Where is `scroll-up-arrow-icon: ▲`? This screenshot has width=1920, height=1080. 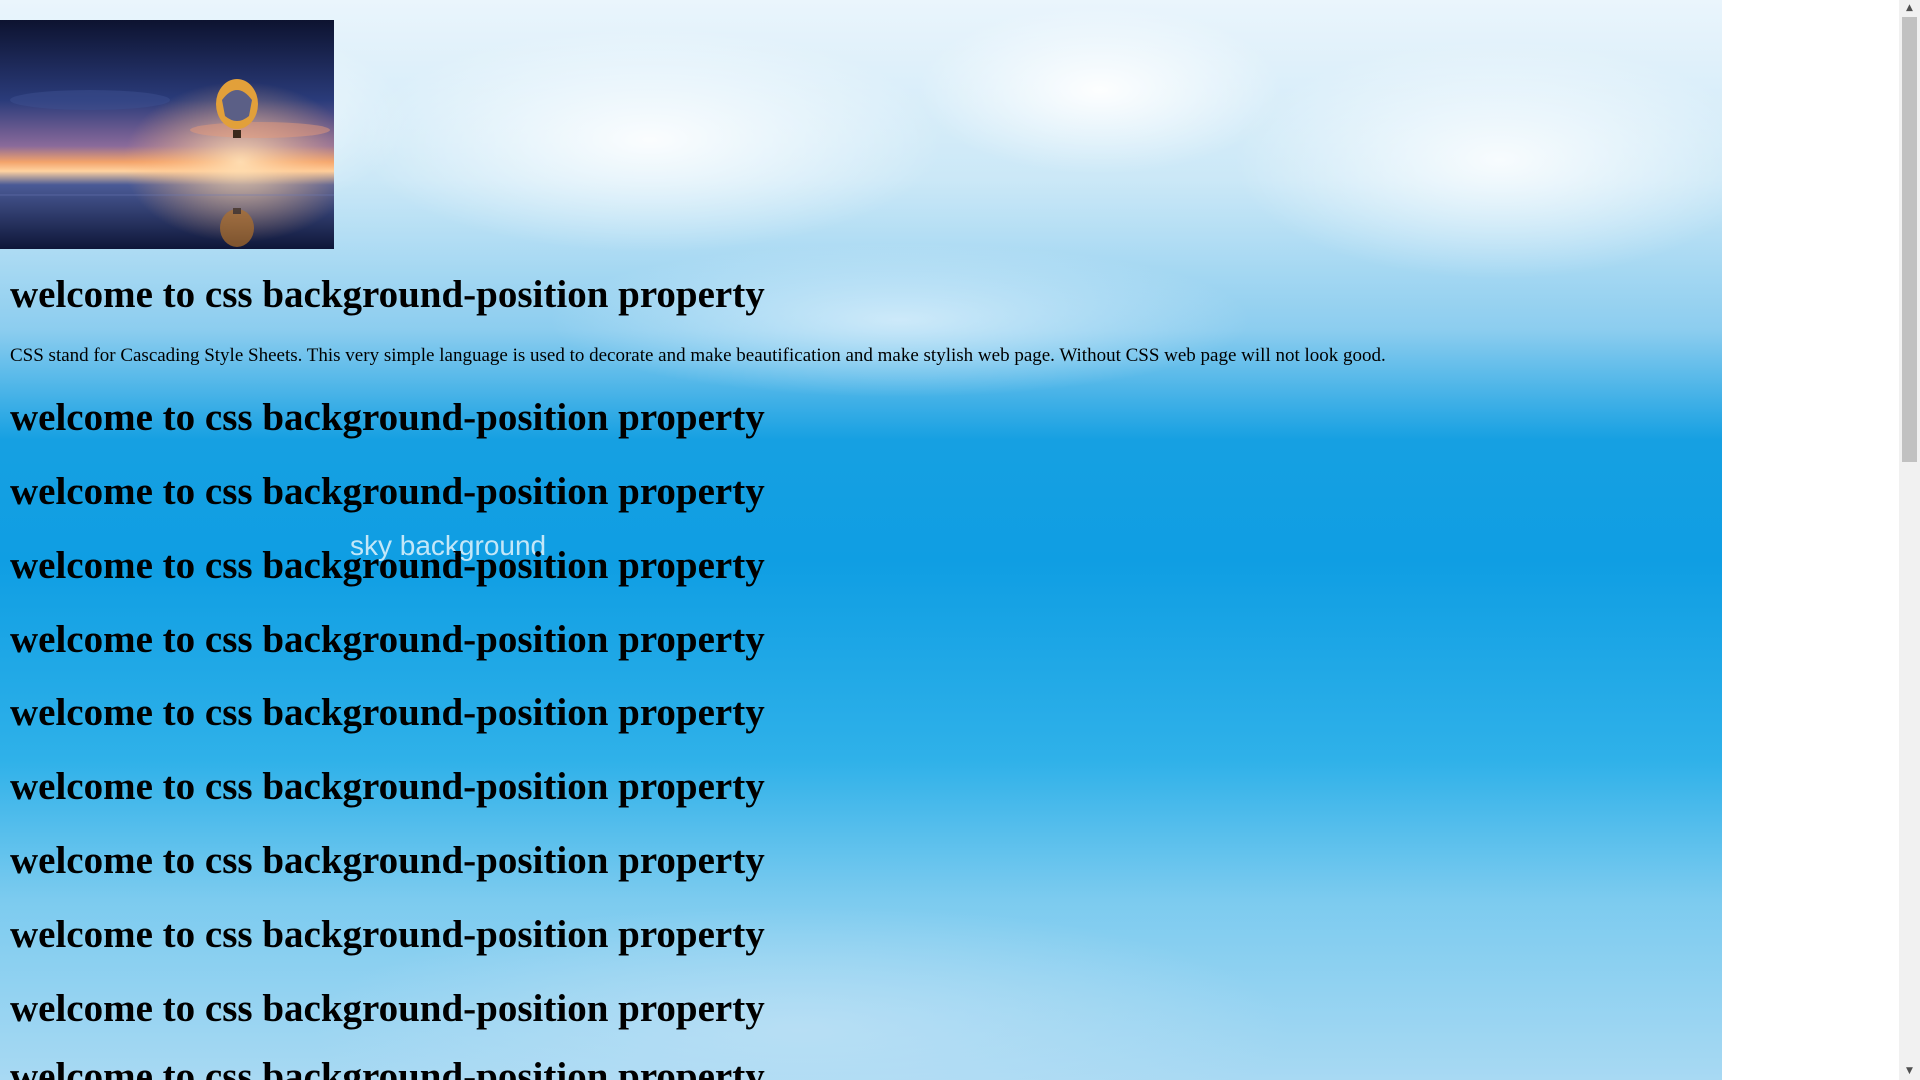 scroll-up-arrow-icon: ▲ is located at coordinates (1909, 8).